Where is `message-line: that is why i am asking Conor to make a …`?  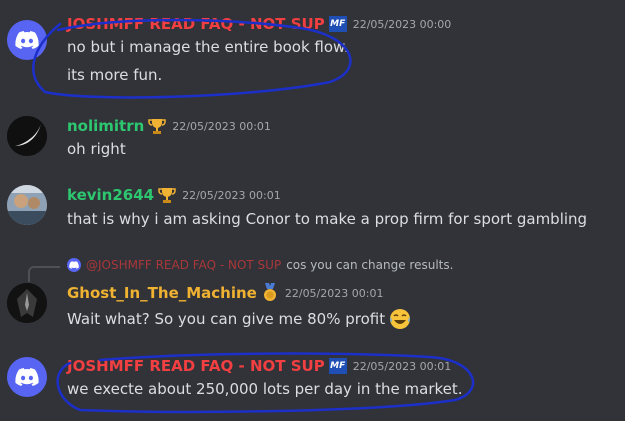 message-line: that is why i am asking Conor to make a … is located at coordinates (327, 219).